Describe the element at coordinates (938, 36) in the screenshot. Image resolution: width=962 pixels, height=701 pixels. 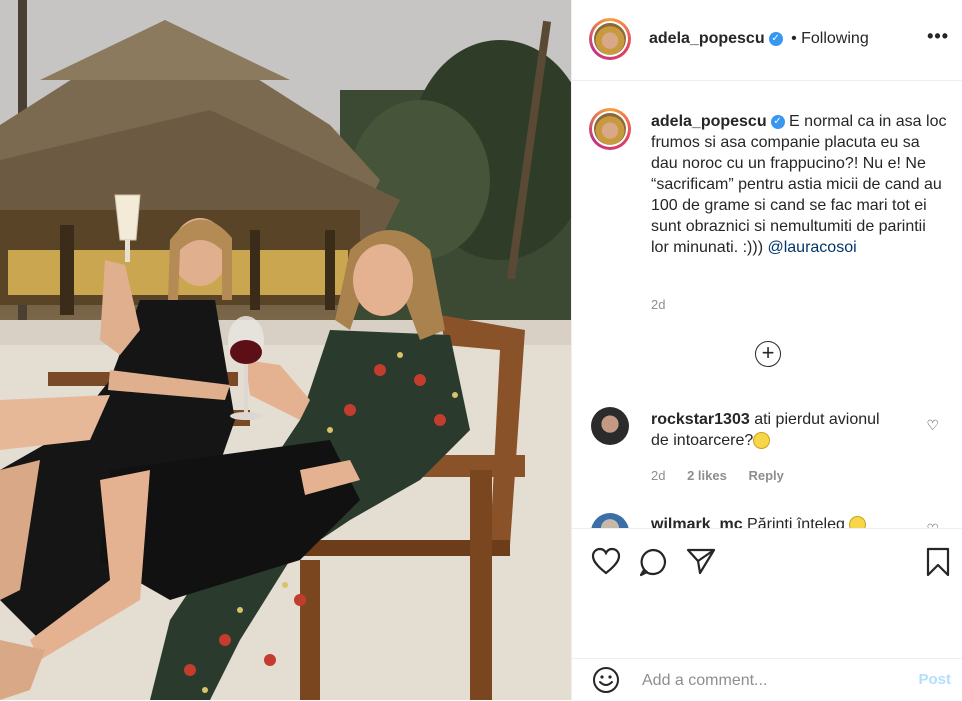
I see `more-options-icon: •••` at that location.